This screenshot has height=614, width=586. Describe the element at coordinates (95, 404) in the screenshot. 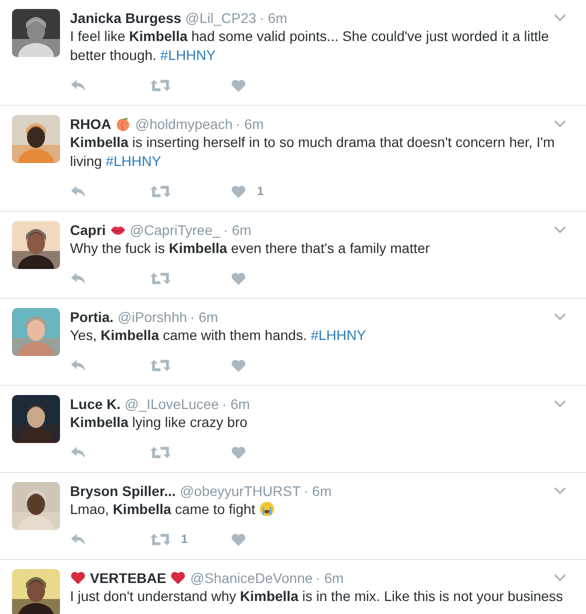

I see `user-name: Luce K.` at that location.